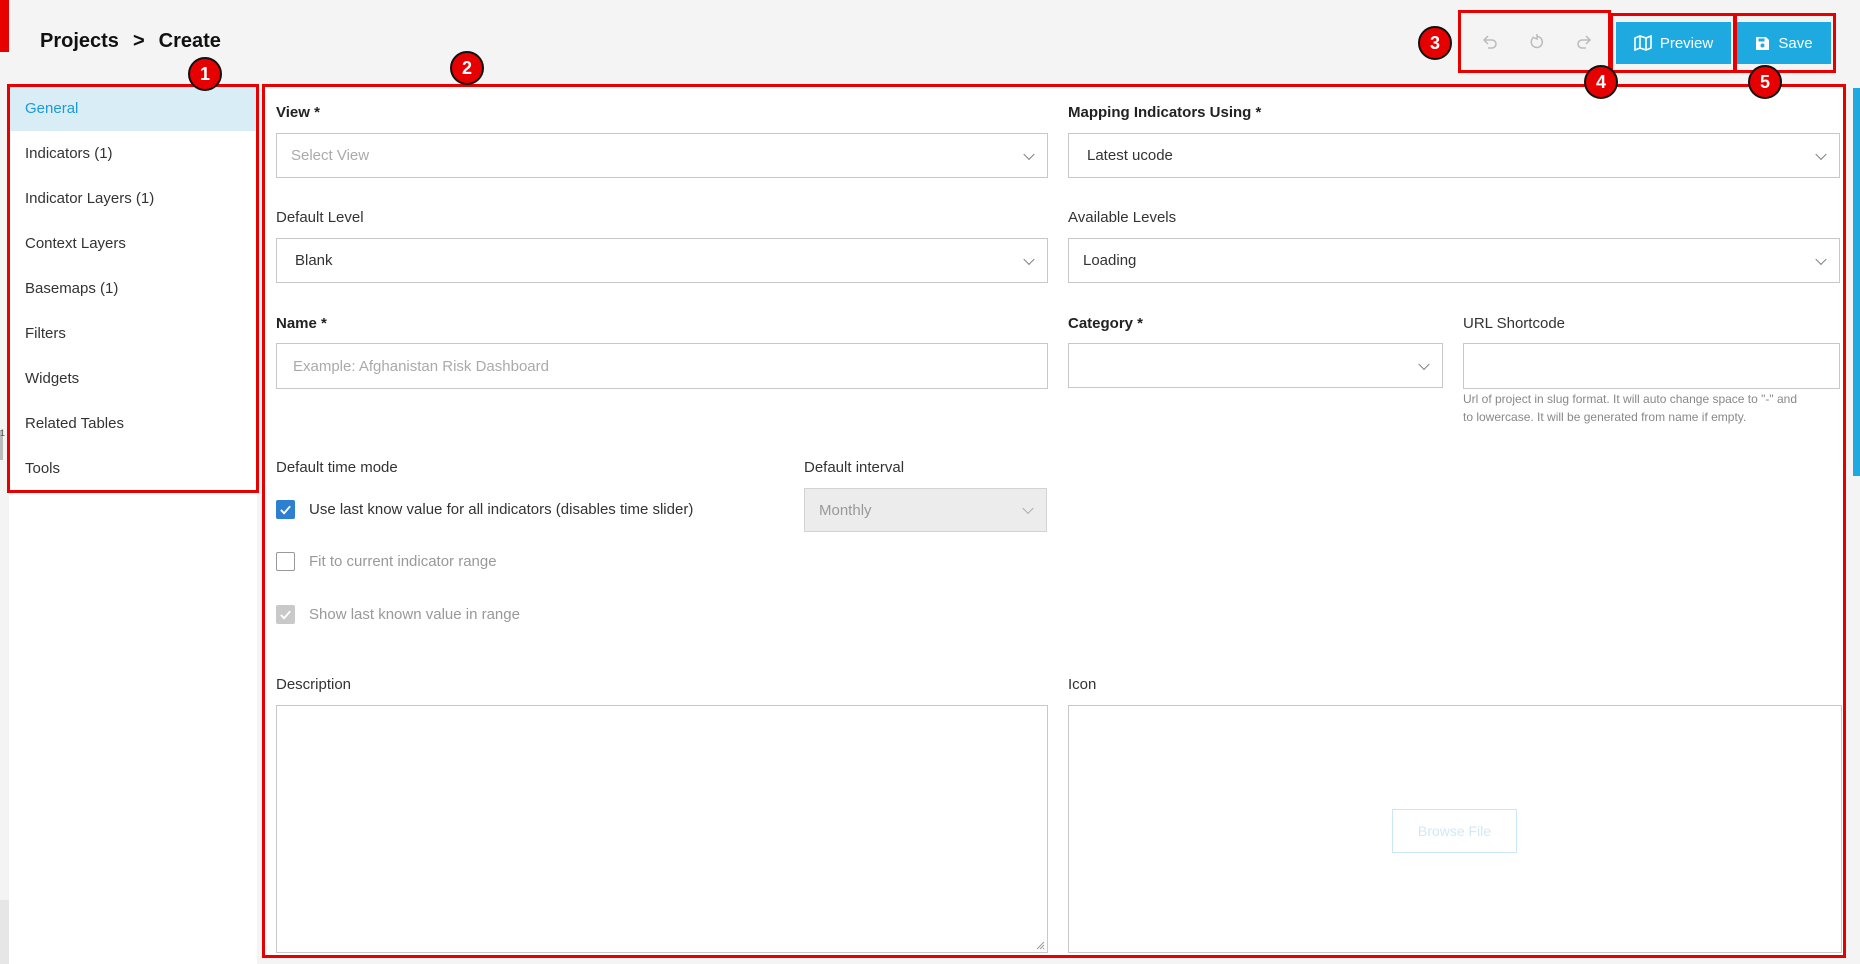  What do you see at coordinates (3, 433) in the screenshot?
I see `left-edge-glyph: 1` at bounding box center [3, 433].